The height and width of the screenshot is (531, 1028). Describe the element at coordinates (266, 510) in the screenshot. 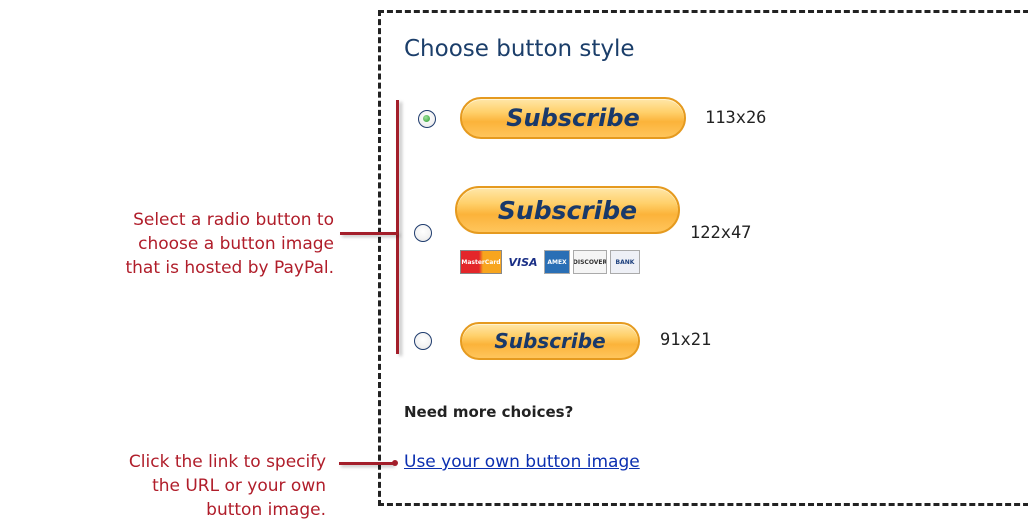

I see `annotation-line: button image.` at that location.